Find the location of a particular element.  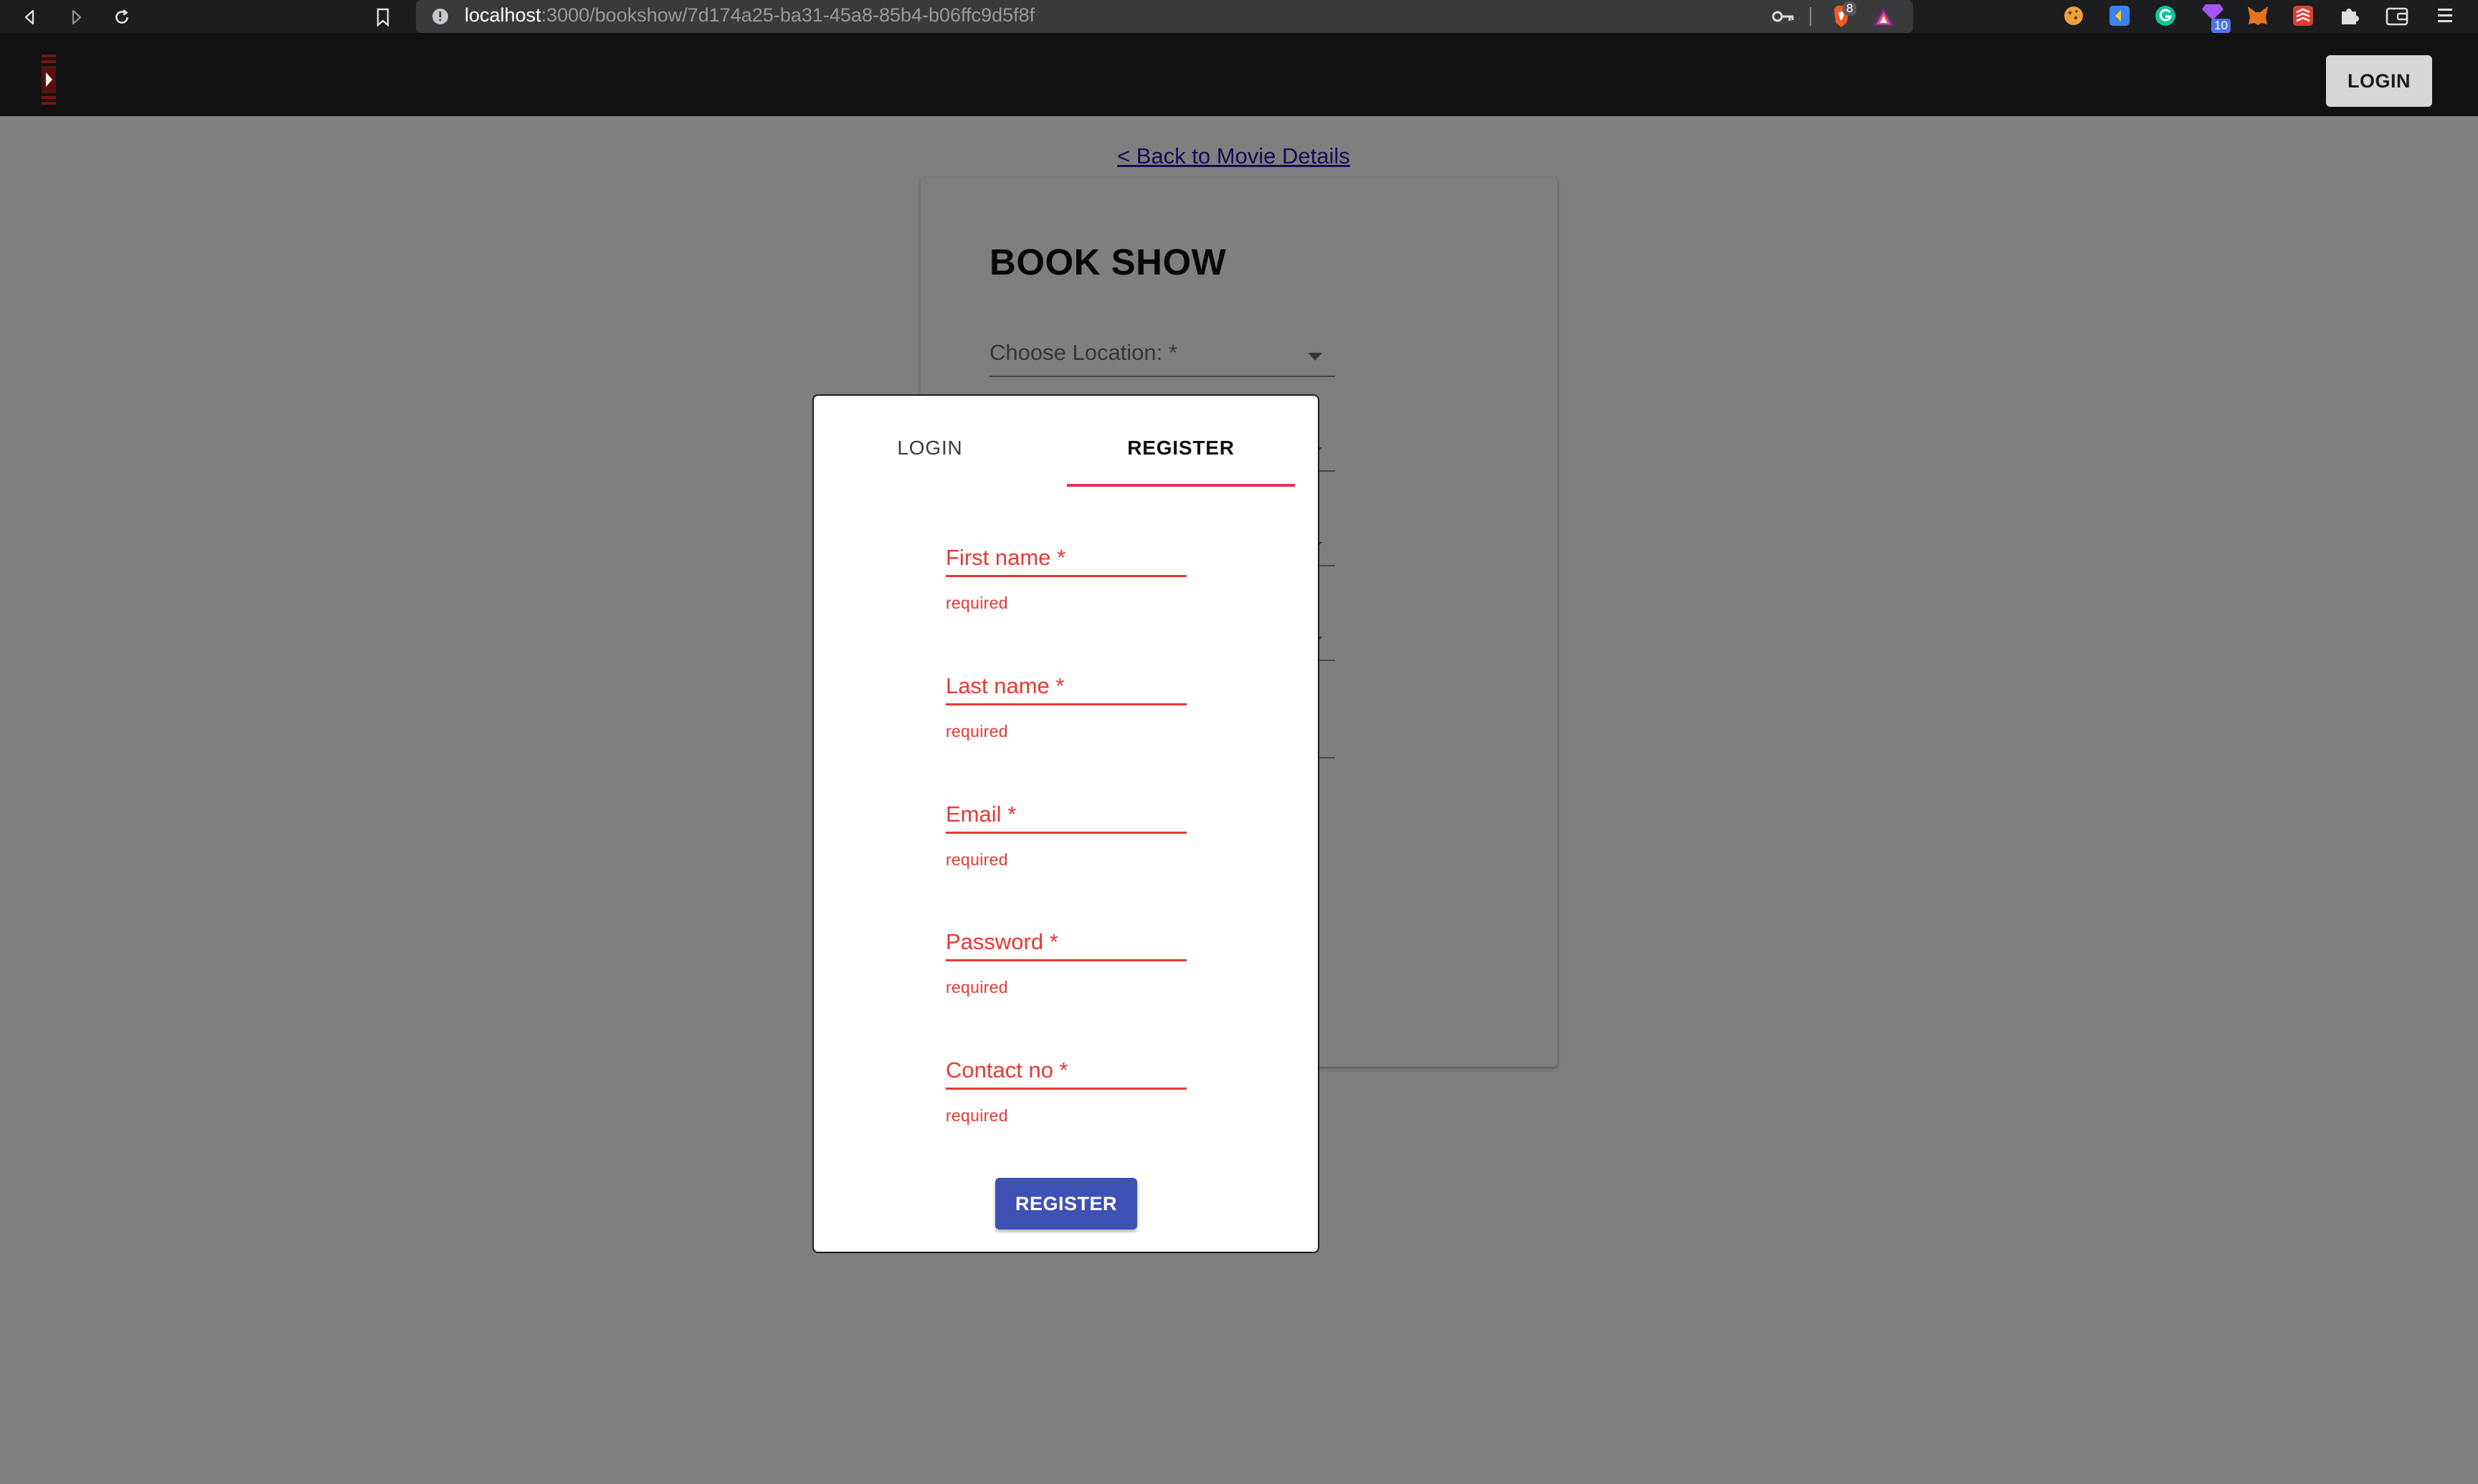

info-icon is located at coordinates (440, 18).